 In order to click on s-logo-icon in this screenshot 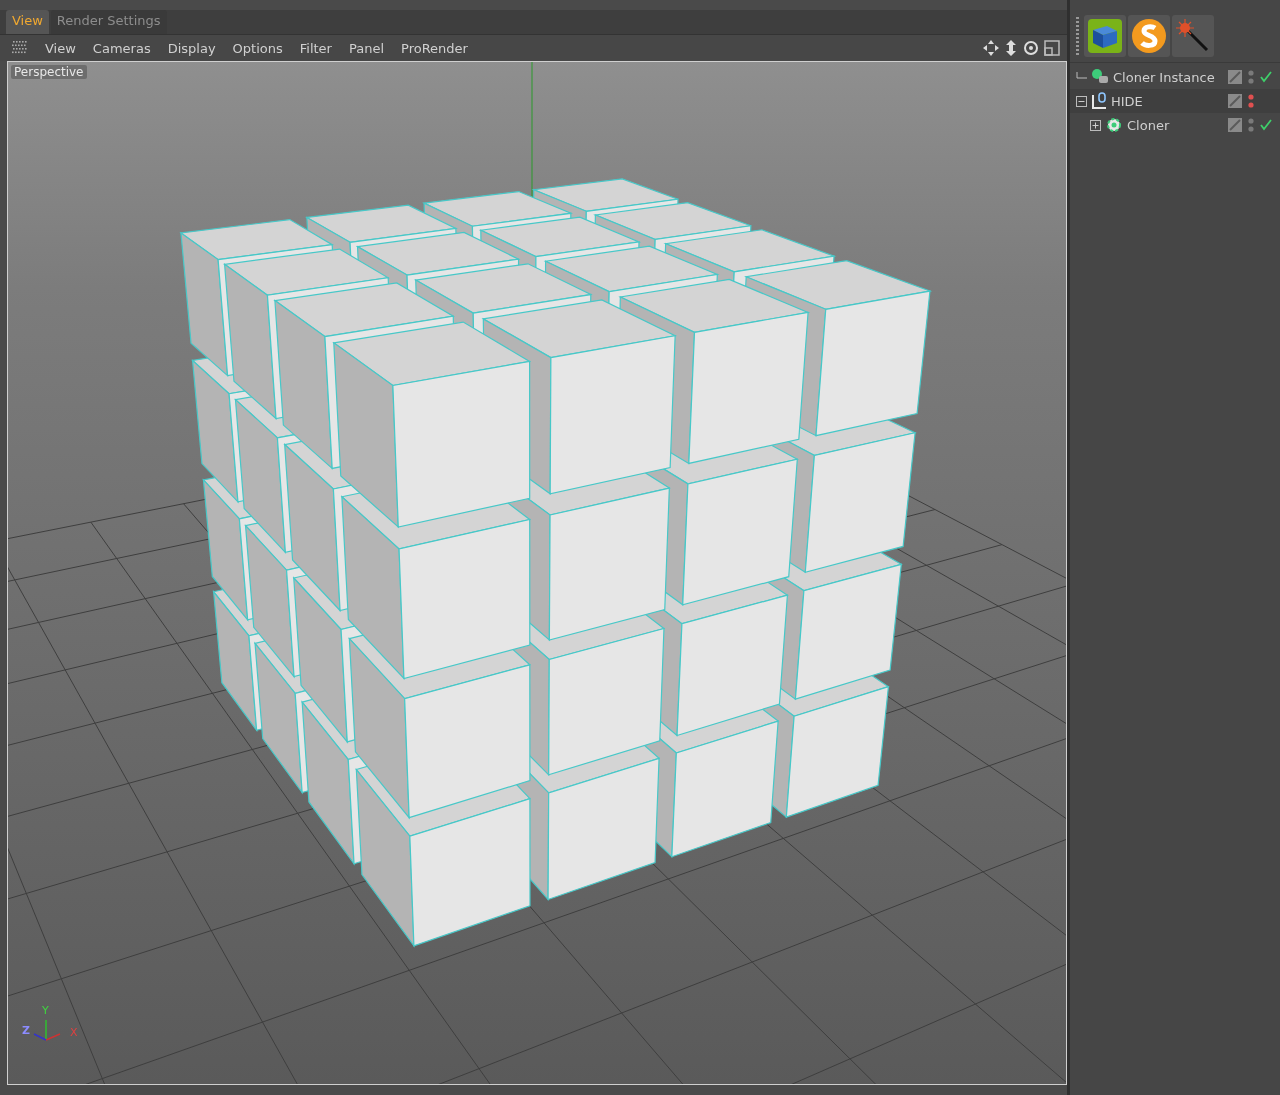, I will do `click(1149, 36)`.